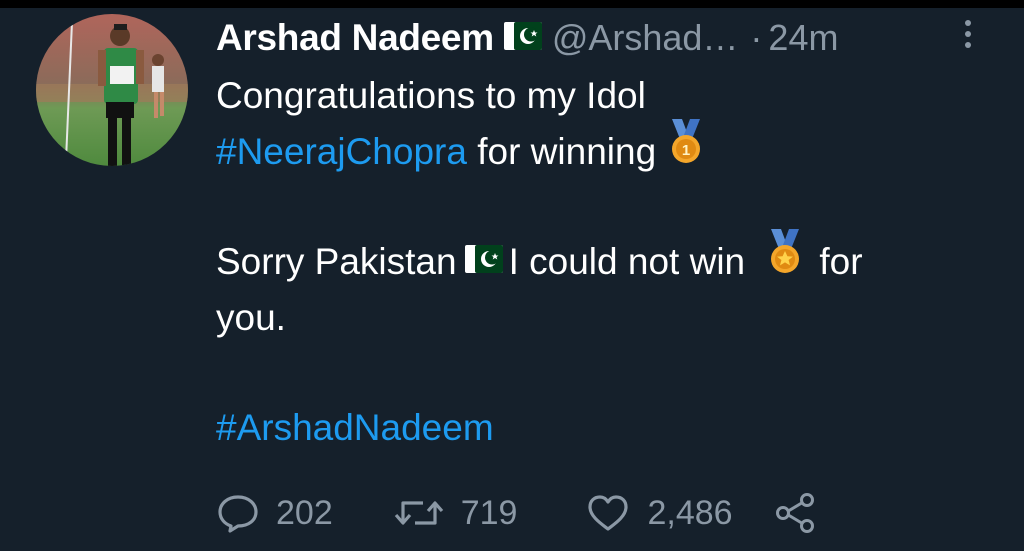 The image size is (1024, 551). I want to click on hashtag-neerajchopra: #NeerajChopra, so click(341, 151).